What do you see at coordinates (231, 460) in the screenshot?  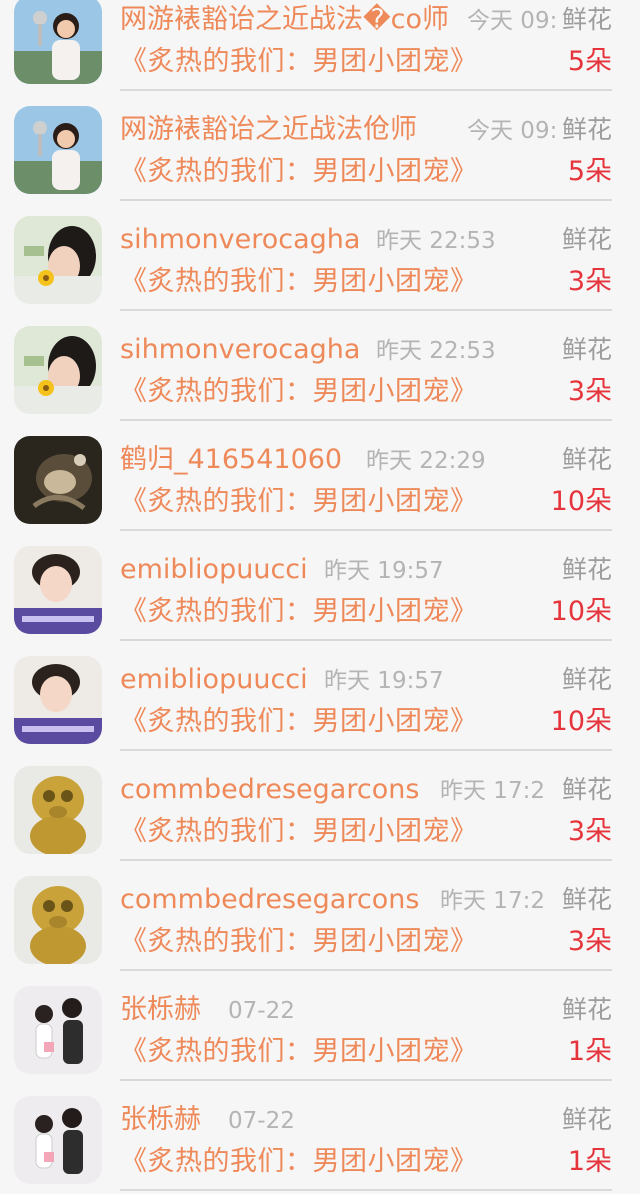 I see `user-name: 鹤归_416541060` at bounding box center [231, 460].